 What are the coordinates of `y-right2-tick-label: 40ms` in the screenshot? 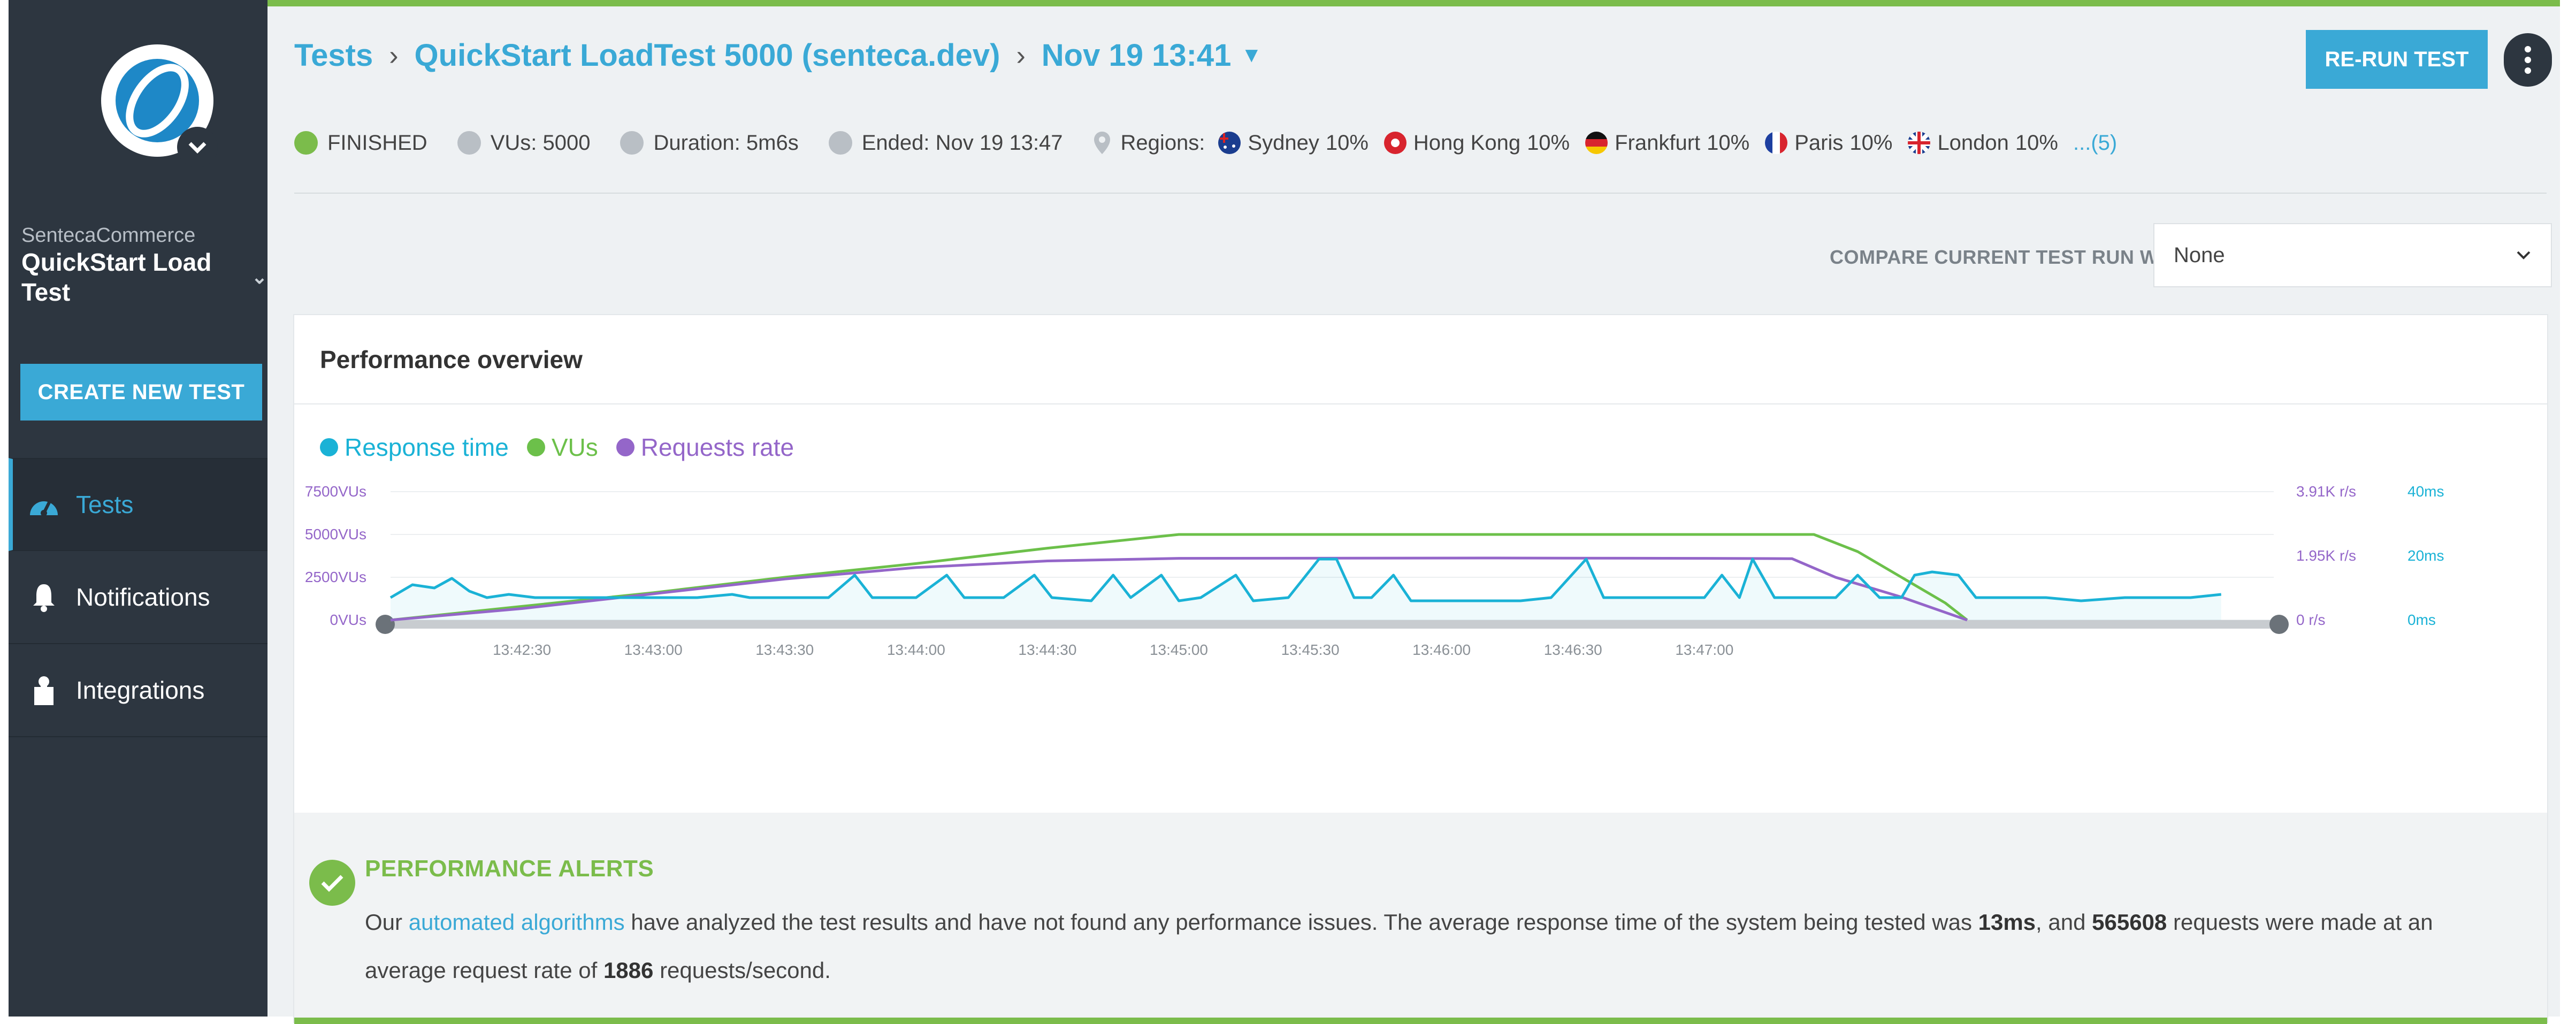 It's located at (2425, 492).